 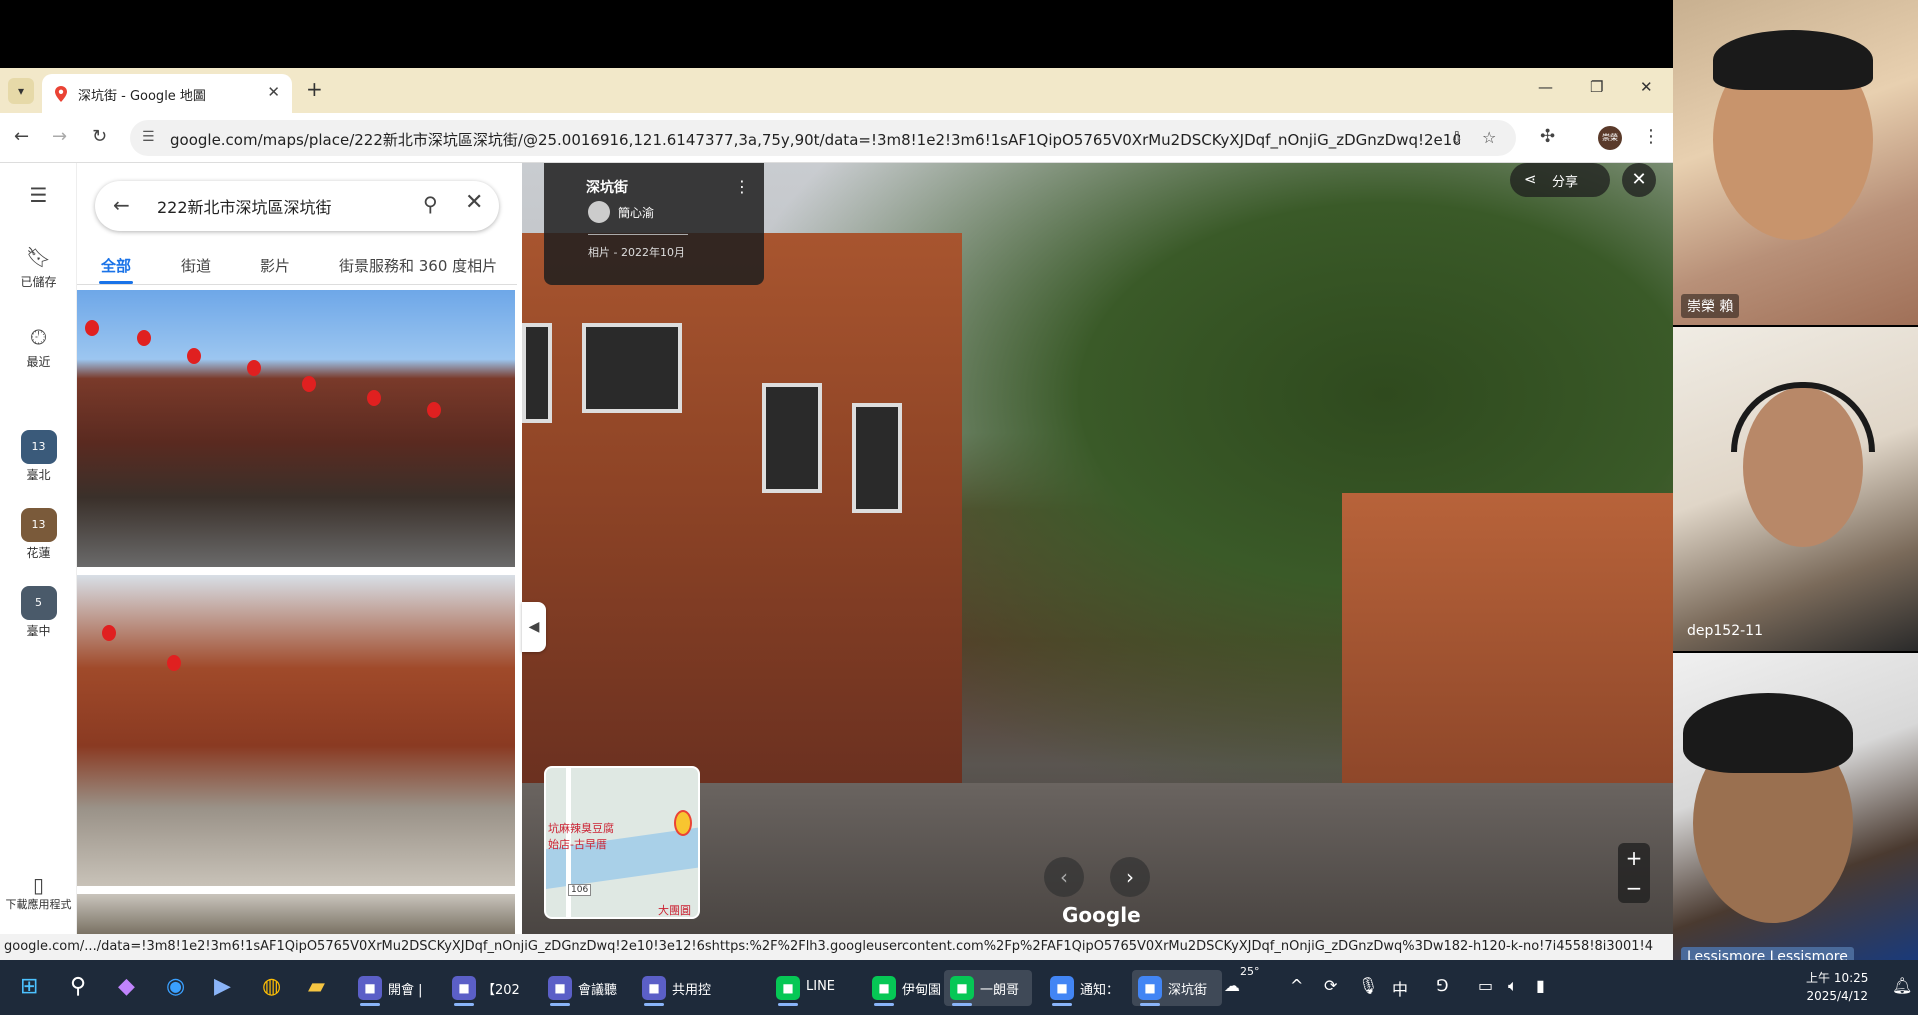 I want to click on rail-label-saved: 已儲存, so click(x=38, y=282).